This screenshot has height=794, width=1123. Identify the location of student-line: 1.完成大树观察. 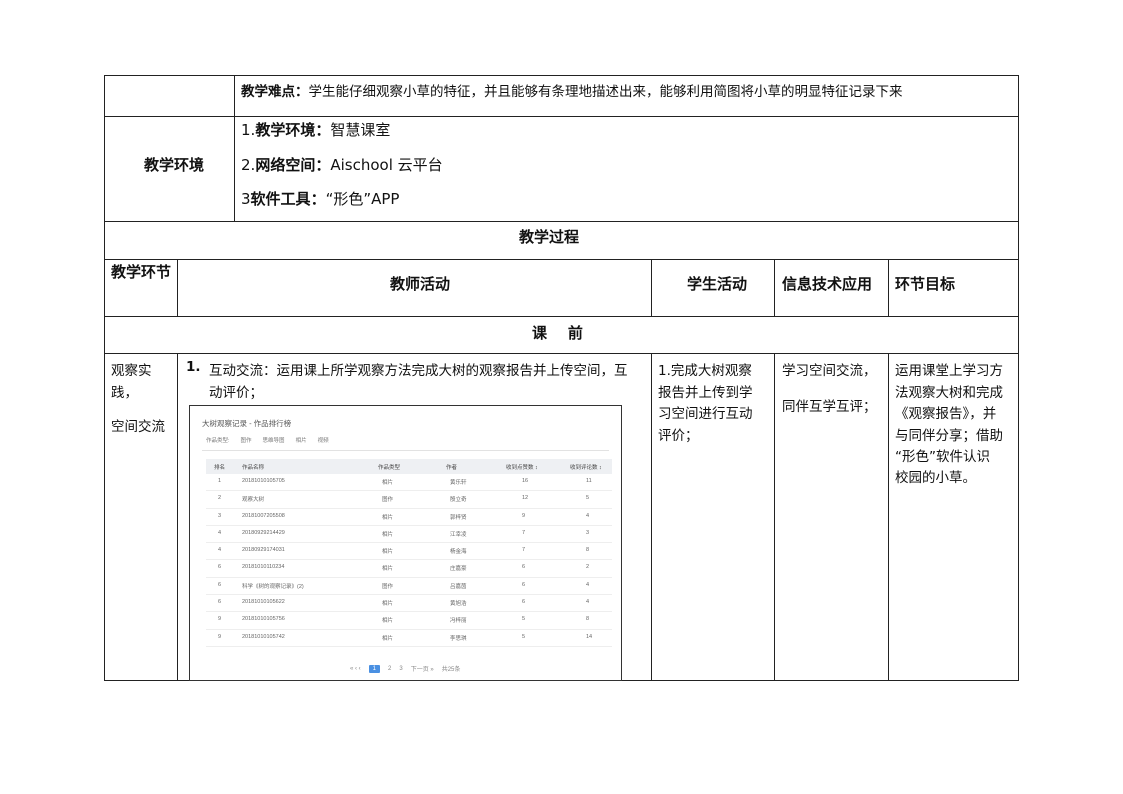
(705, 371).